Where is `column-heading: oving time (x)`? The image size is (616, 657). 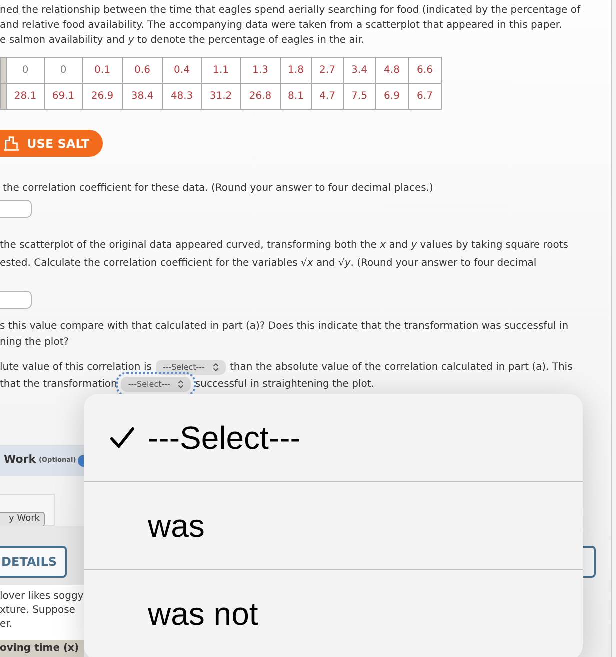 column-heading: oving time (x) is located at coordinates (40, 649).